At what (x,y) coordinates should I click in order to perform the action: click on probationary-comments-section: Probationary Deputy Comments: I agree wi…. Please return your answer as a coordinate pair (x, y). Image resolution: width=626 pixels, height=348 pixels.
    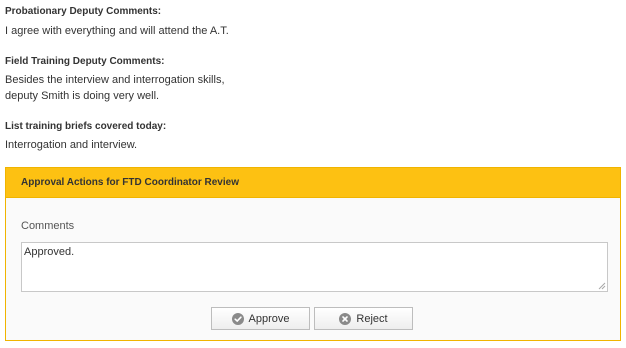
    Looking at the image, I should click on (117, 22).